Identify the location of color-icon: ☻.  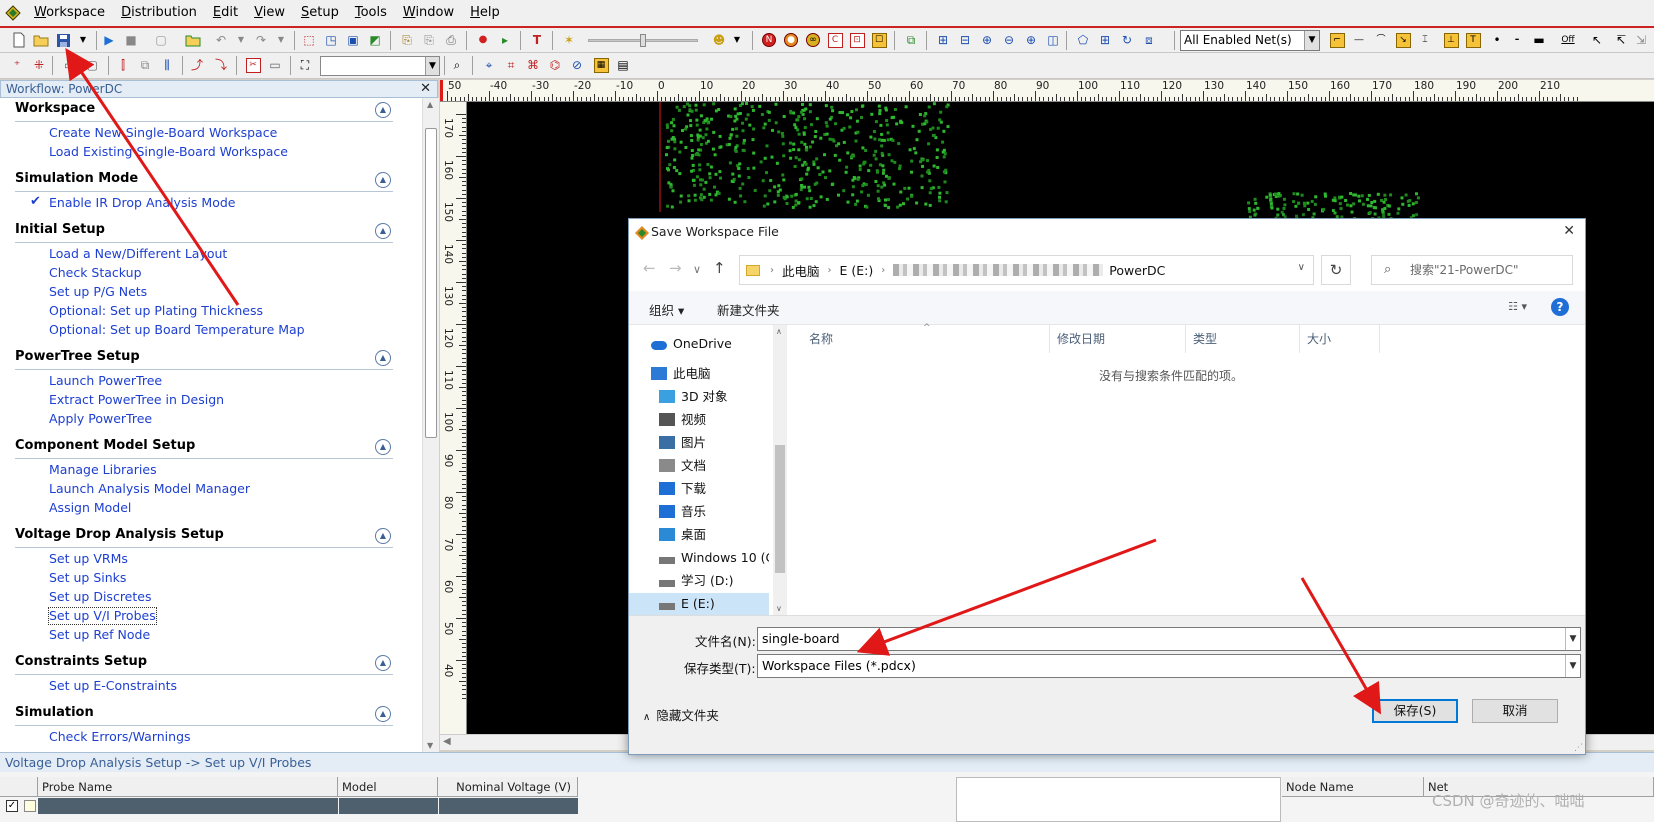
(719, 40).